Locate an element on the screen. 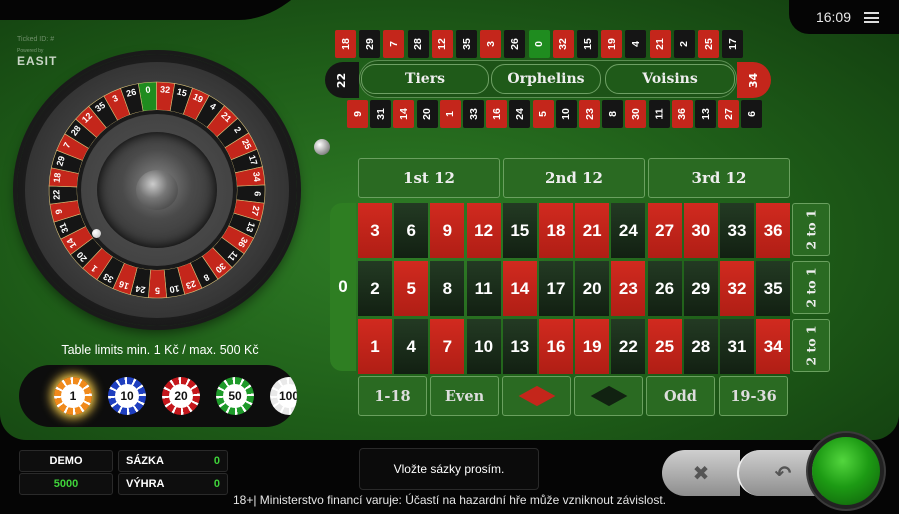 The image size is (899, 514). bet-black is located at coordinates (608, 396).